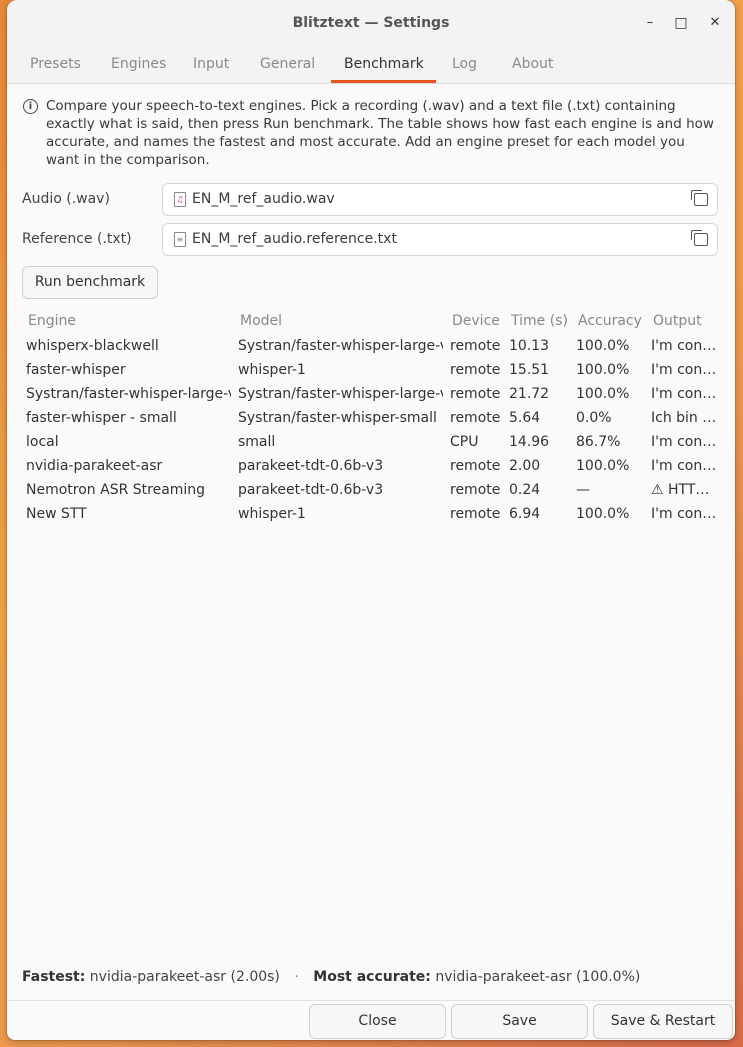 The width and height of the screenshot is (743, 1047). I want to click on column-header-output: Output, so click(677, 321).